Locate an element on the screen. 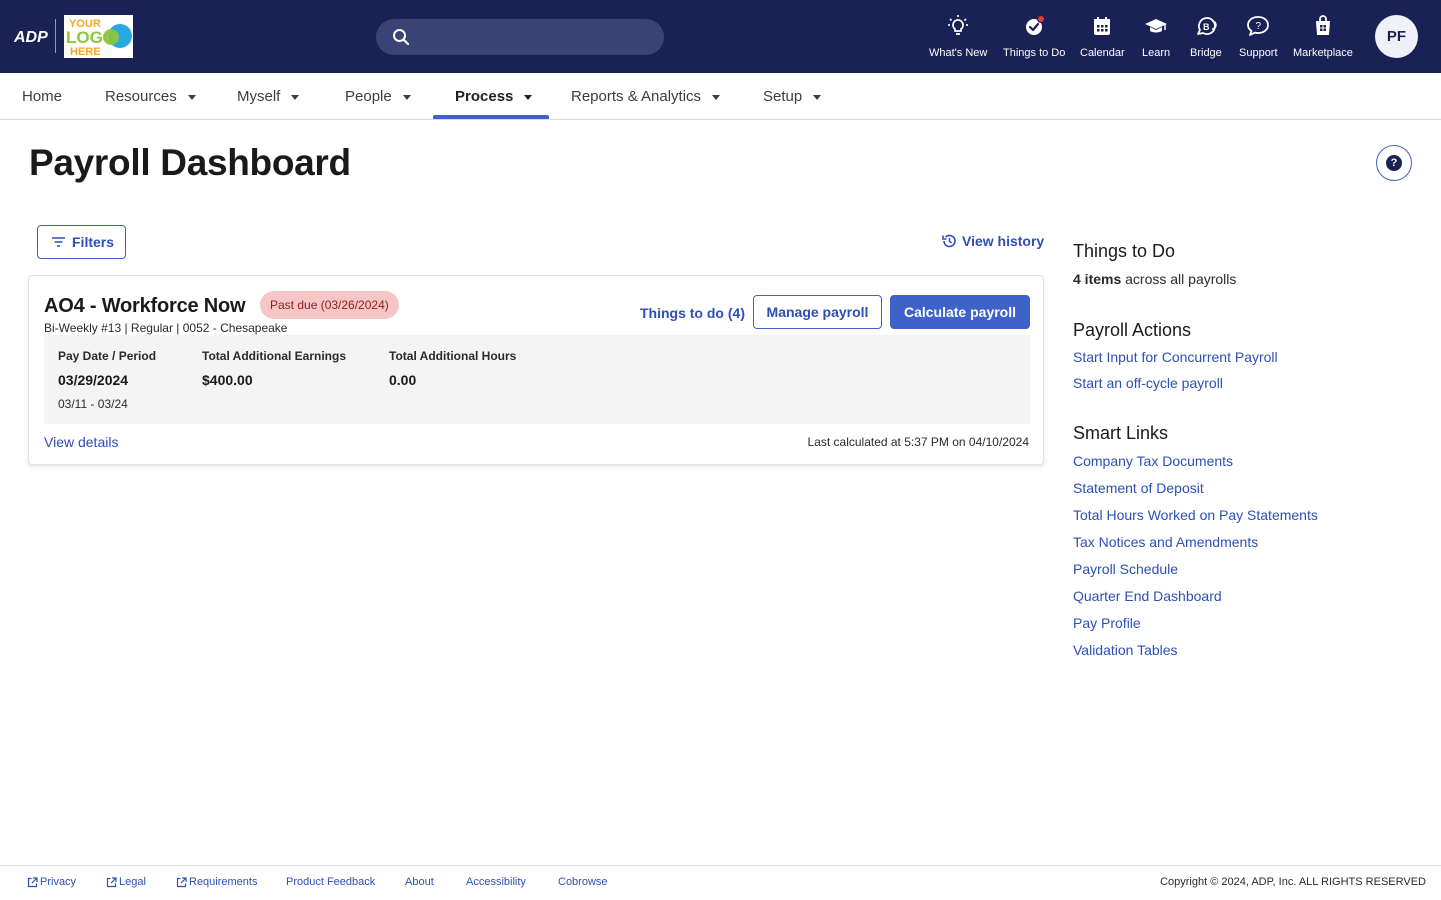 Image resolution: width=1441 pixels, height=900 pixels. link-tax-notices: Tax Notices and Amendments is located at coordinates (1165, 542).